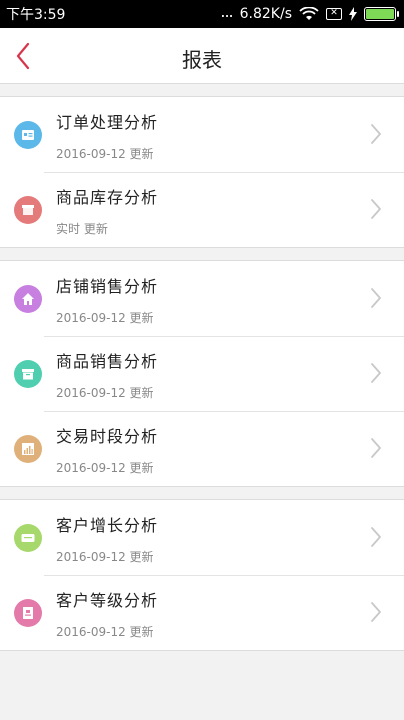 This screenshot has height=720, width=404. Describe the element at coordinates (107, 299) in the screenshot. I see `report-item-text: 店铺销售分析 2016-09-12 更新` at that location.